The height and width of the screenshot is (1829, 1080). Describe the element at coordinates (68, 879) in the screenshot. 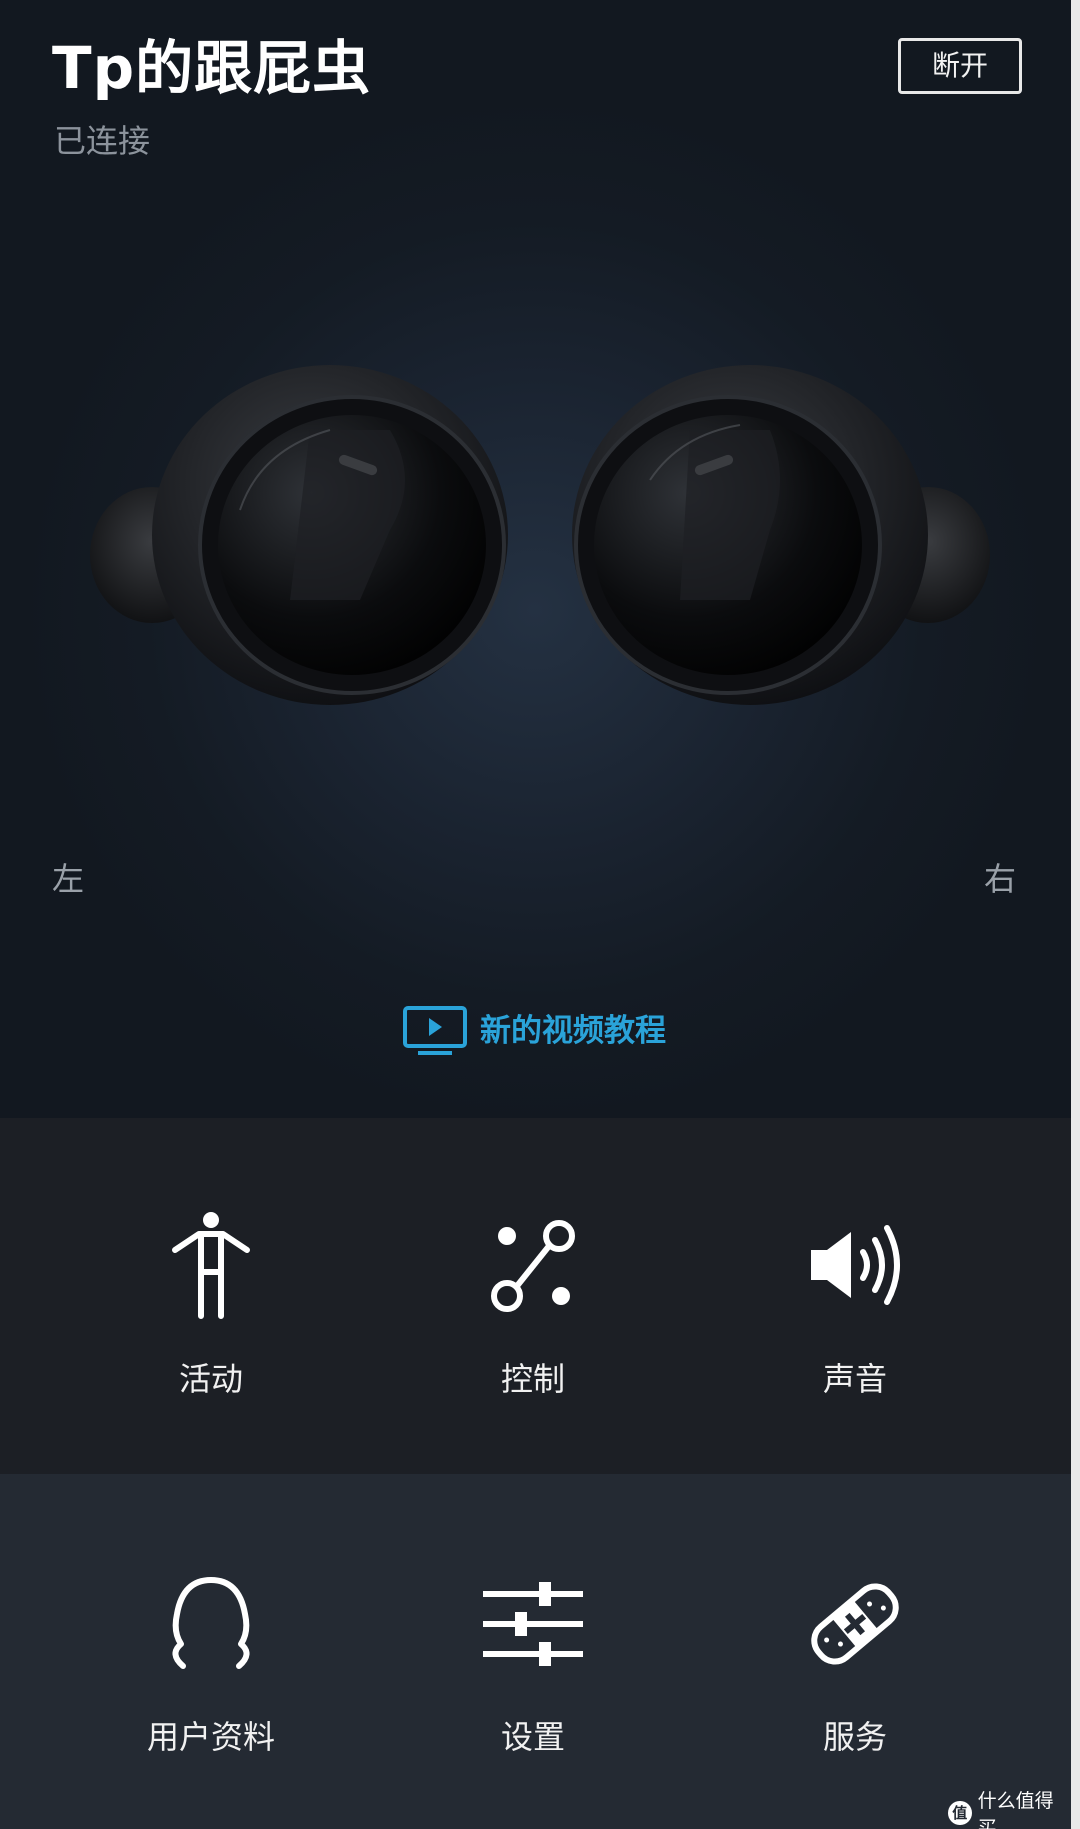

I see `left-earbud-label: 左` at that location.